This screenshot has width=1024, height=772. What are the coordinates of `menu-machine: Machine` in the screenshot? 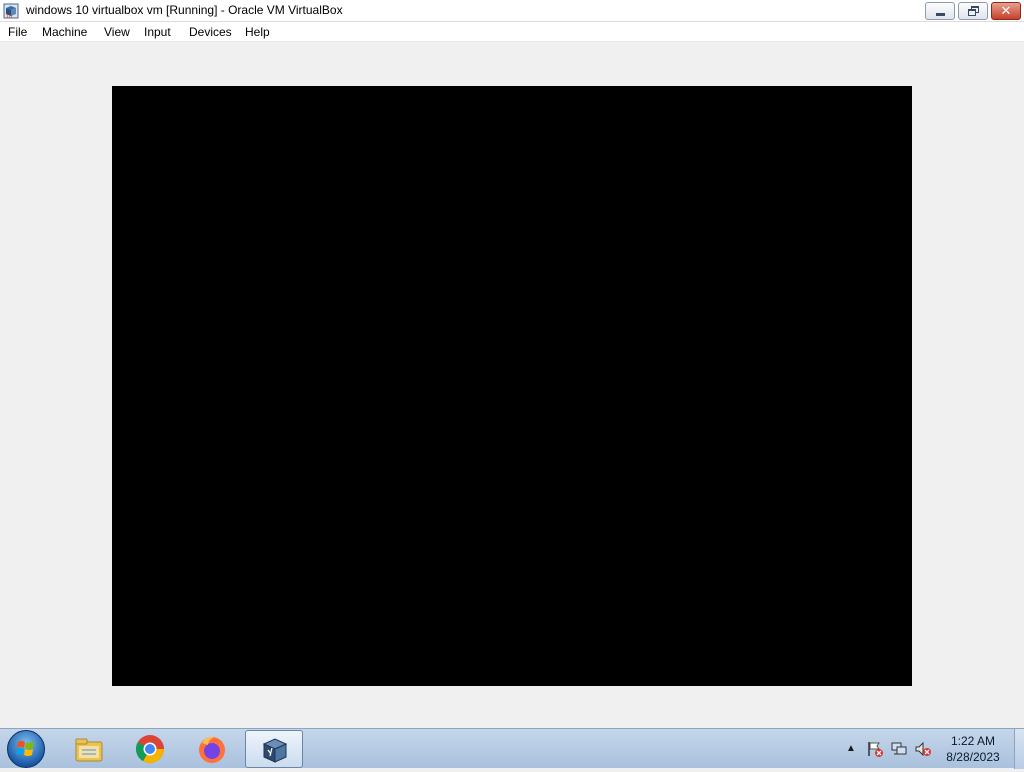 It's located at (64, 32).